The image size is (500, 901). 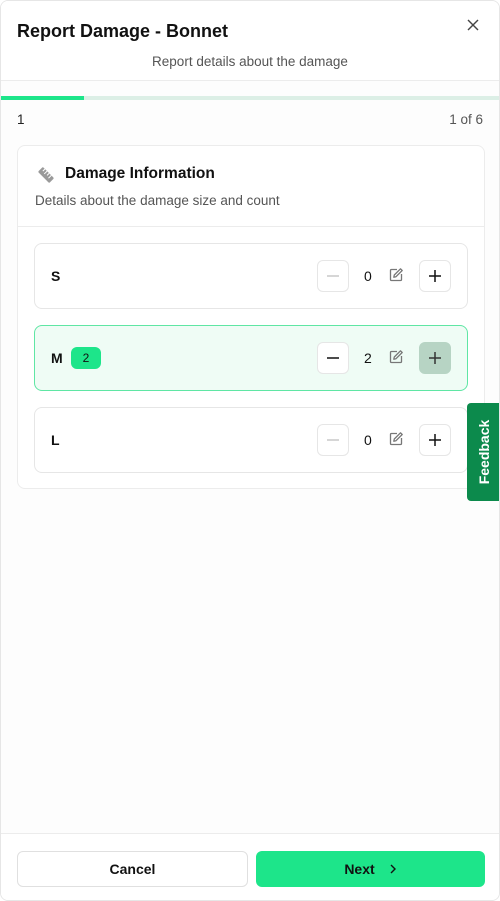 I want to click on size-count: 2, so click(x=368, y=358).